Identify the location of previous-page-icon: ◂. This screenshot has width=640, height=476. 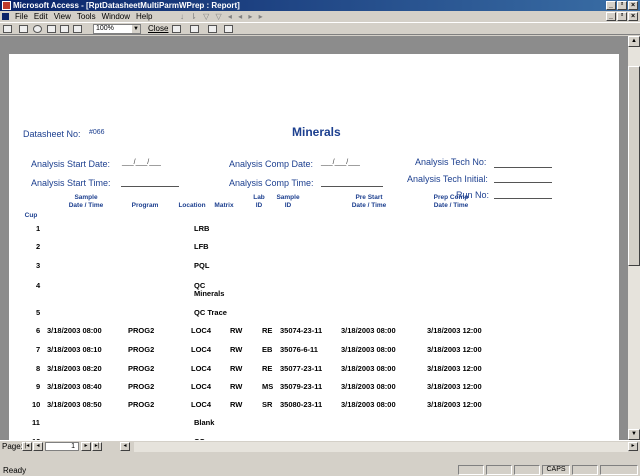
(38, 446).